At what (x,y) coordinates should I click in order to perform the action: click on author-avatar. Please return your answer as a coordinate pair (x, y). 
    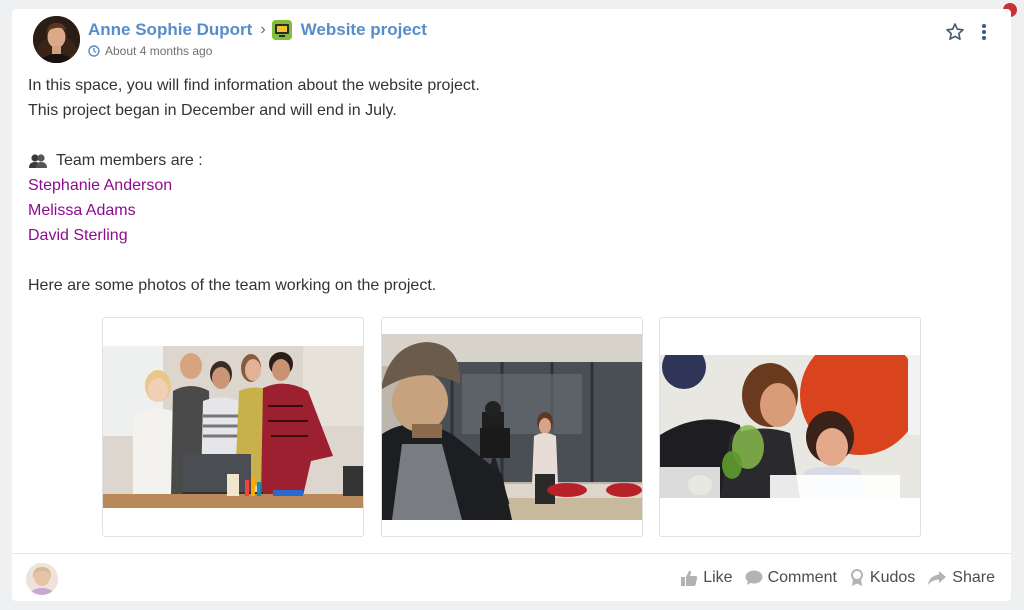
    Looking at the image, I should click on (56, 39).